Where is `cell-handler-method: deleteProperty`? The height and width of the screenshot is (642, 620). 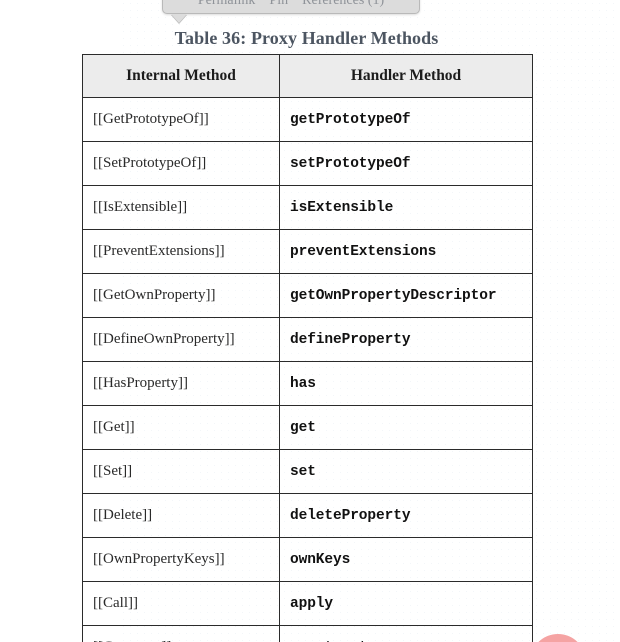
cell-handler-method: deleteProperty is located at coordinates (406, 515).